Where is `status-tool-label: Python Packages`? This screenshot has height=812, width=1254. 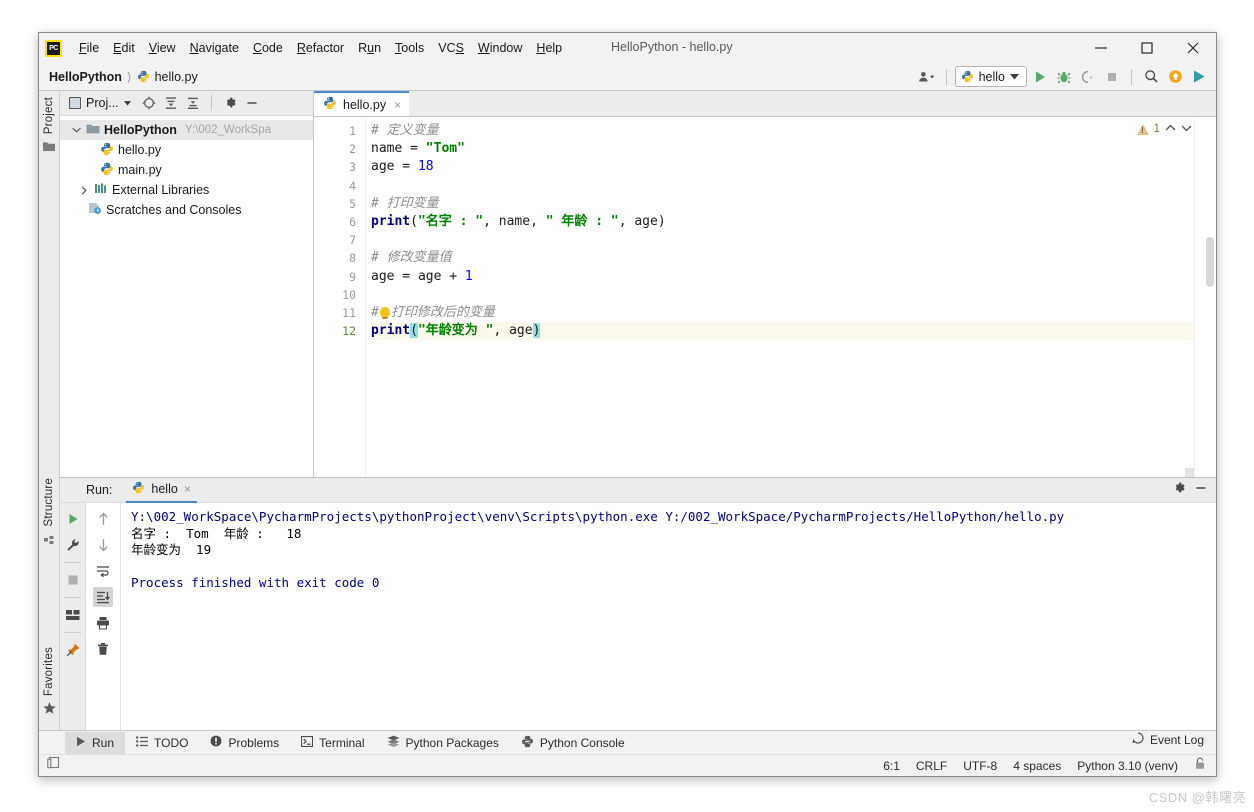
status-tool-label: Python Packages is located at coordinates (452, 742).